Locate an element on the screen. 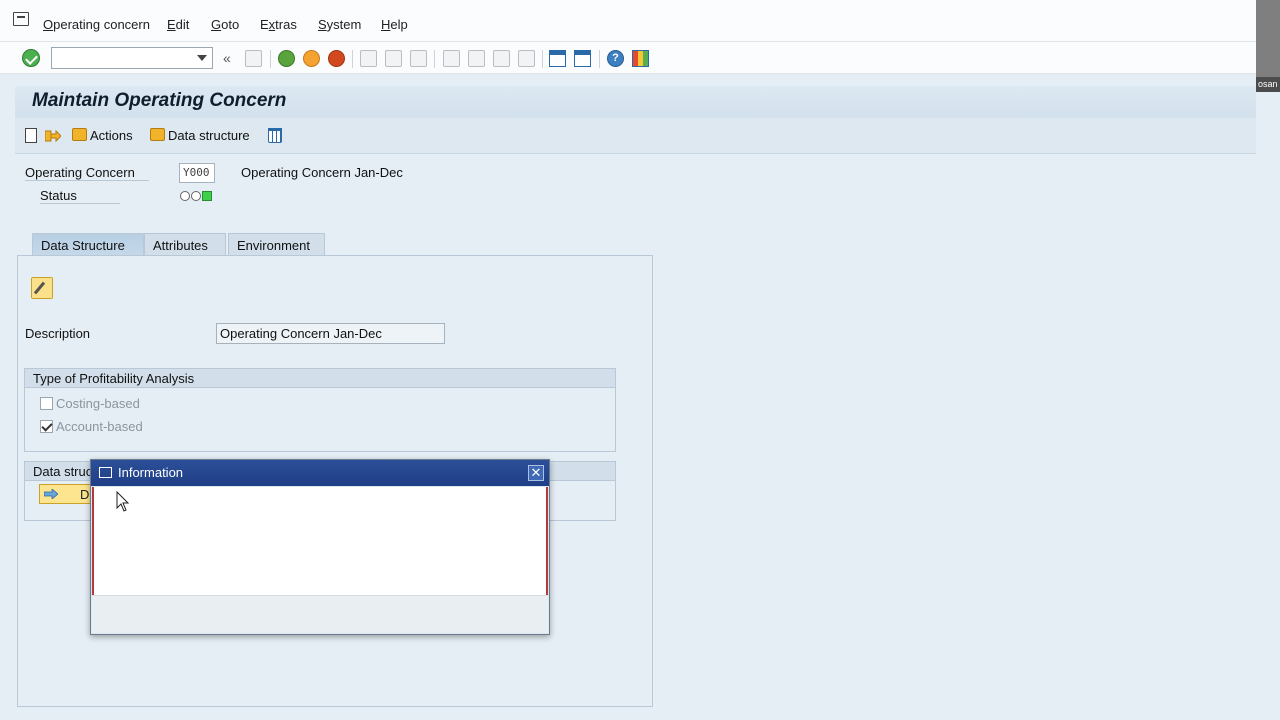 This screenshot has width=1280, height=720. previous-page-icon is located at coordinates (476, 58).